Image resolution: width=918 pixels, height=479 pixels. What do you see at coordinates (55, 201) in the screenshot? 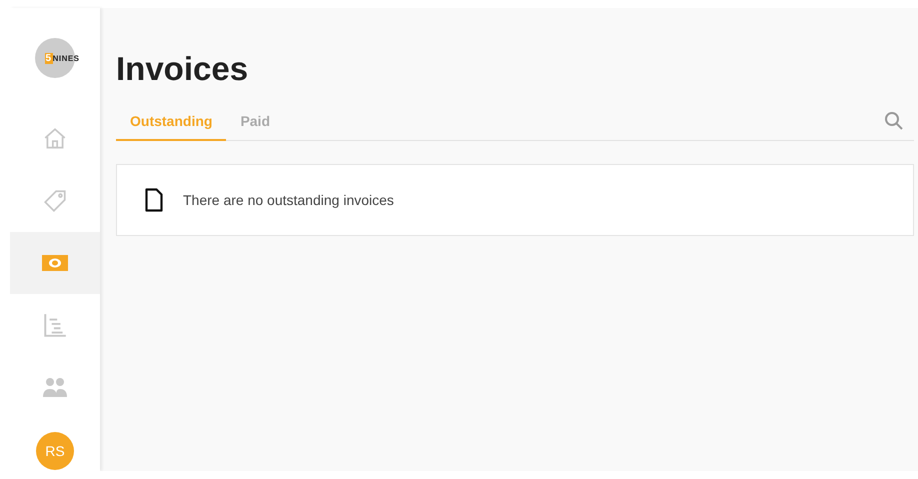
I see `tag-icon` at bounding box center [55, 201].